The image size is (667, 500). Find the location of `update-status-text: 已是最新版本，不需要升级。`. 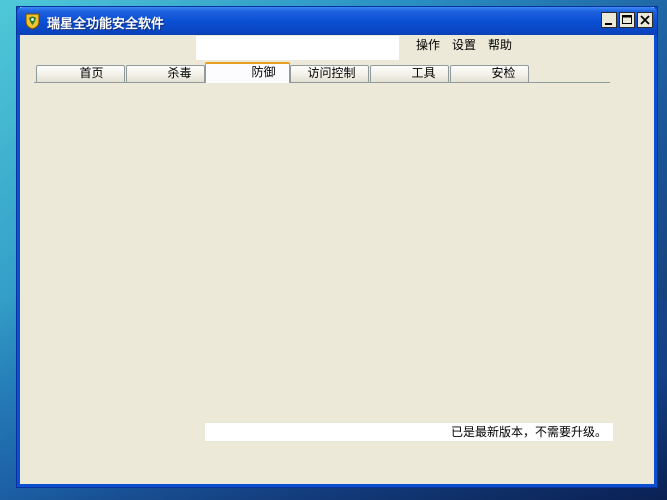

update-status-text: 已是最新版本，不需要升级。 is located at coordinates (528, 432).